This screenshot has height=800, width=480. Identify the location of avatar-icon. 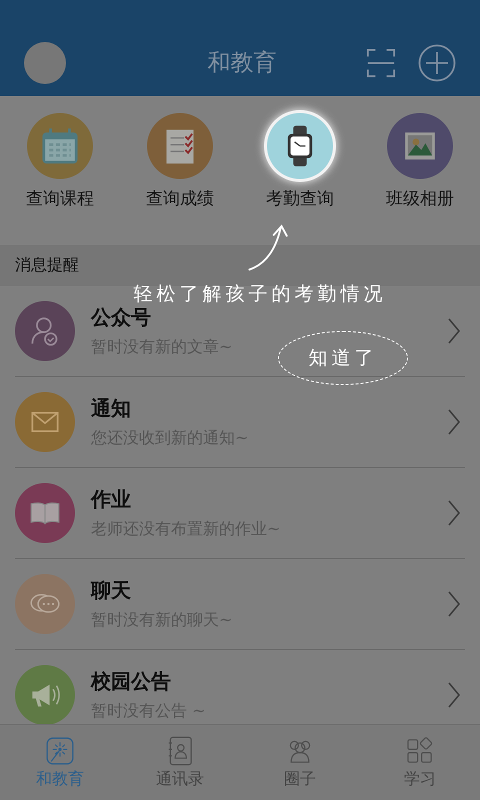
(45, 63).